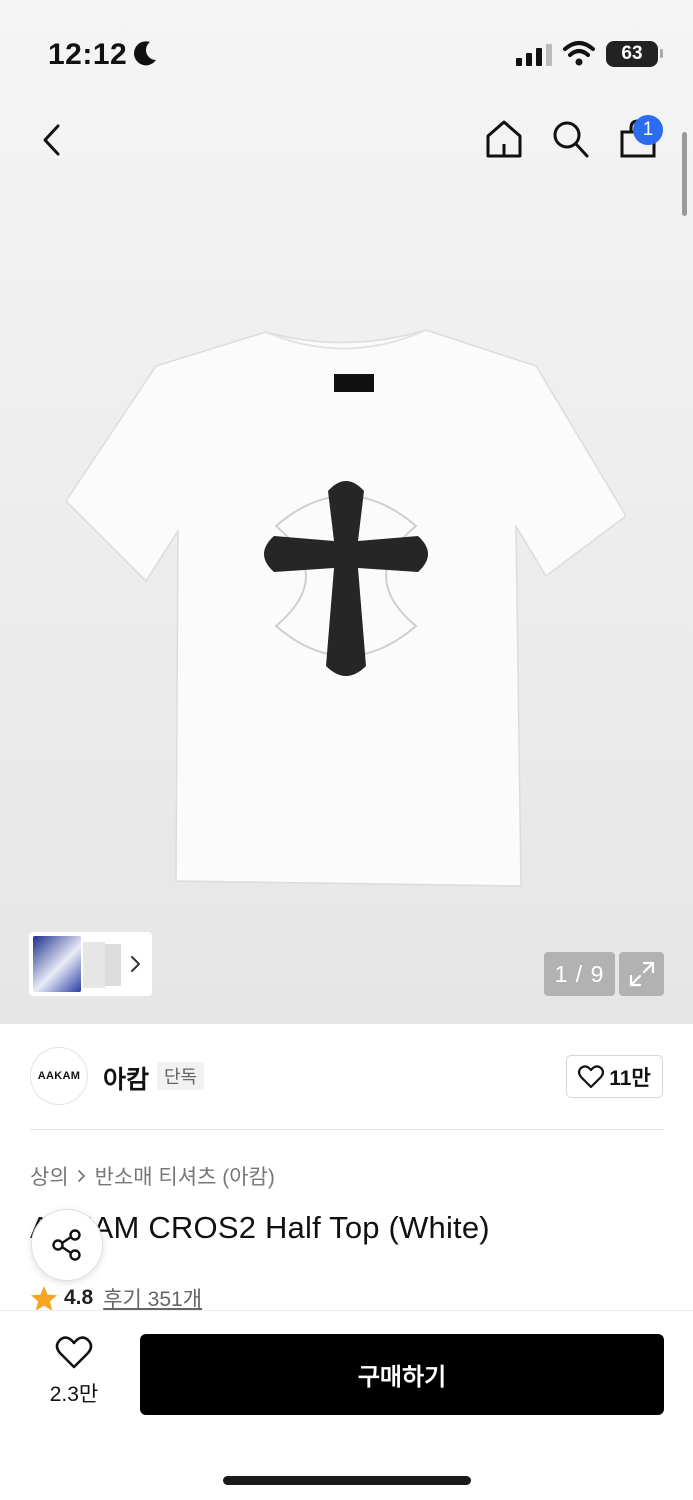 Image resolution: width=693 pixels, height=1500 pixels. I want to click on home-icon, so click(504, 139).